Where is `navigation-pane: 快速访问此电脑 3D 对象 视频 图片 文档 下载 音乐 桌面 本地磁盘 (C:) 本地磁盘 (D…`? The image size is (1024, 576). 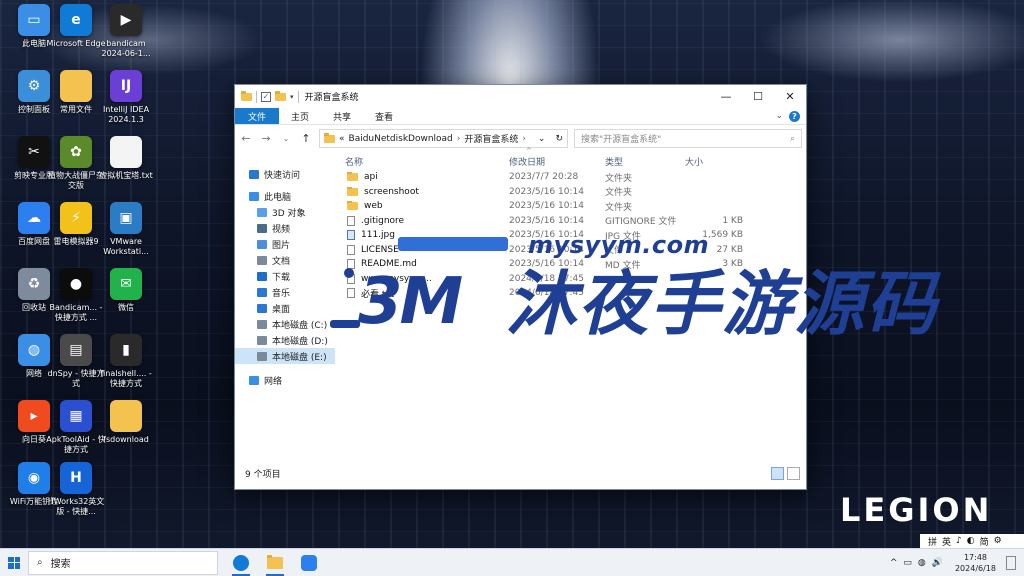 navigation-pane: 快速访问此电脑 3D 对象 视频 图片 文档 下载 音乐 桌面 本地磁盘 (C:) 本地磁盘 (D… is located at coordinates (285, 308).